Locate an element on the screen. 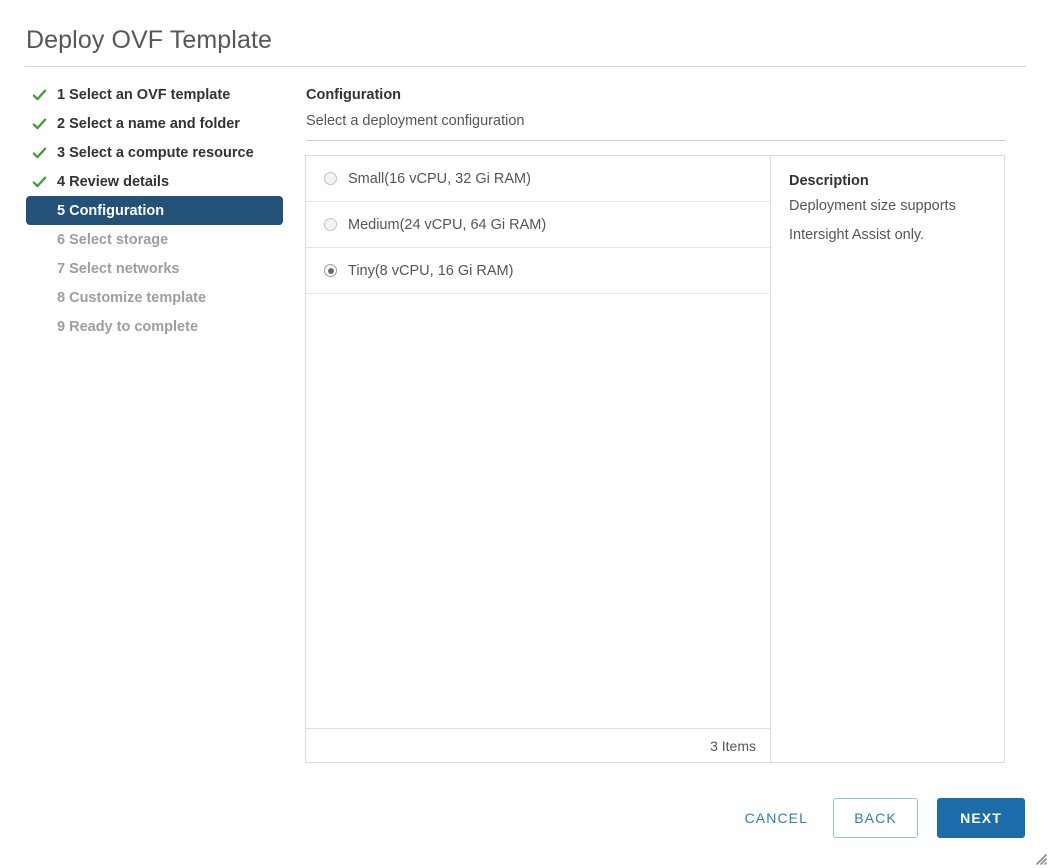 This screenshot has width=1051, height=868. wizard-button-bar: CANCEL BACK NEXT is located at coordinates (882, 818).